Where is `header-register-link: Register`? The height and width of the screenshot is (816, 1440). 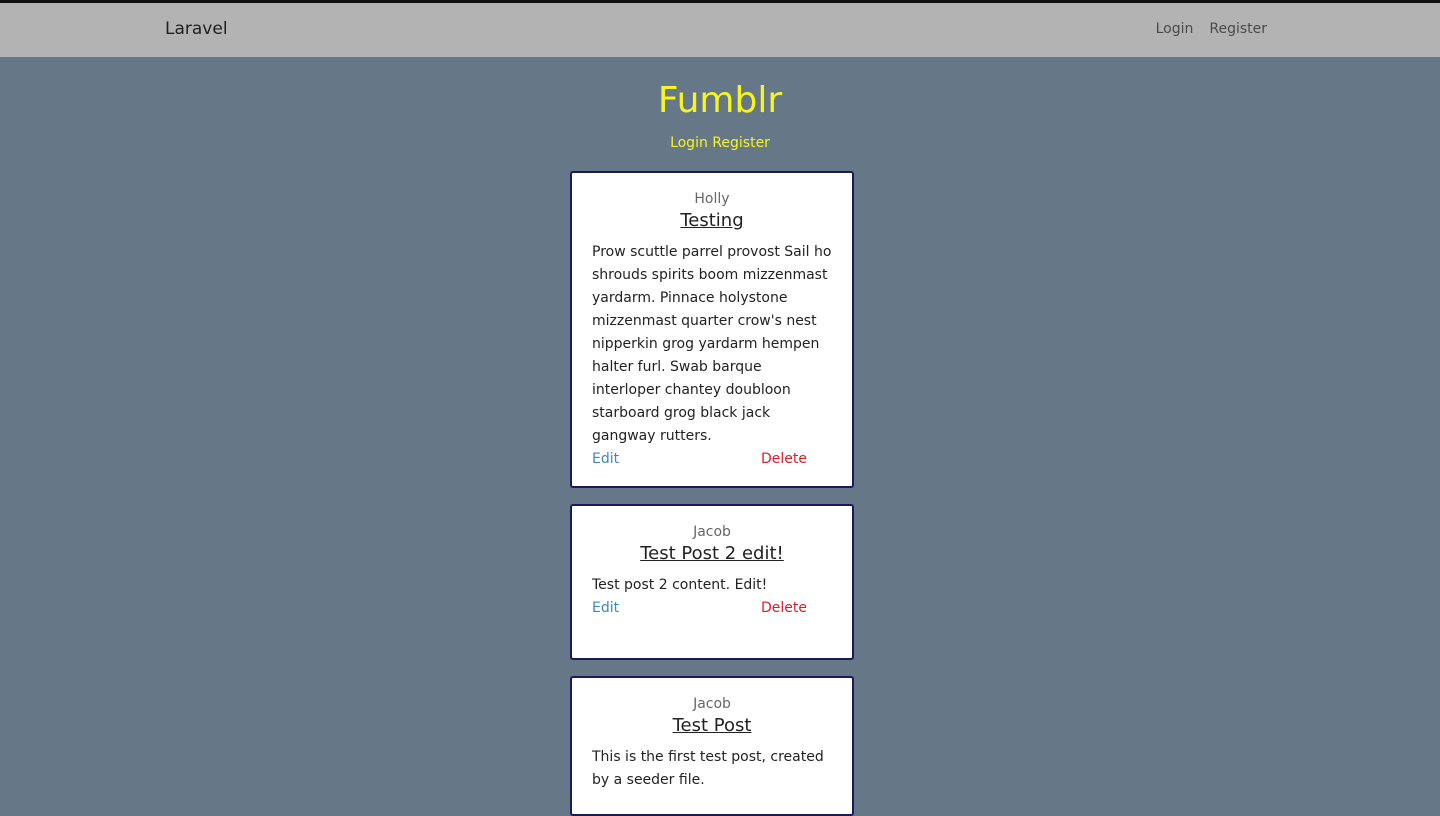 header-register-link: Register is located at coordinates (741, 143).